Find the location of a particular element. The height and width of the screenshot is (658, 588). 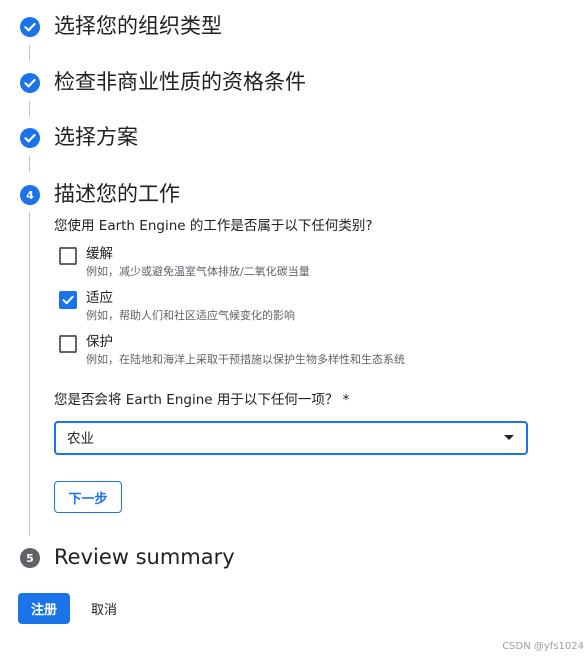

step-3-title: 选择方案 is located at coordinates (96, 137).